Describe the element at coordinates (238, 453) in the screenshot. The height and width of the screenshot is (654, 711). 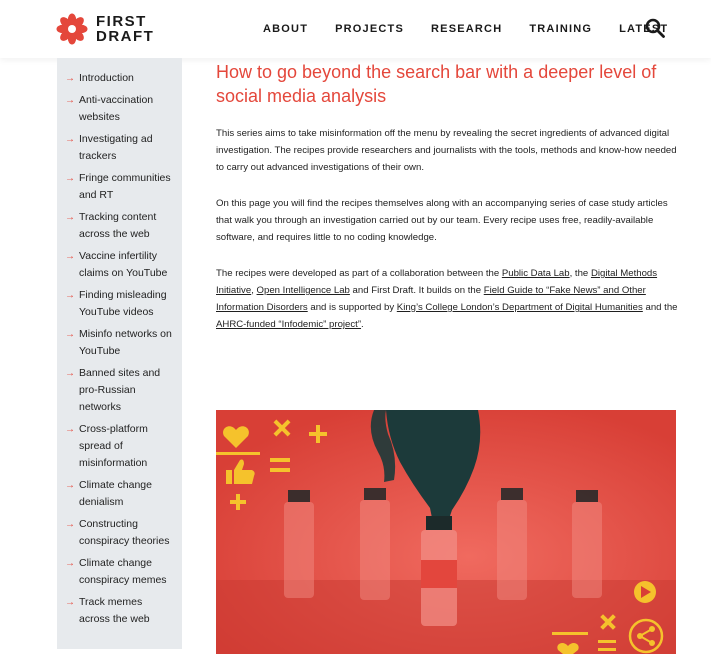
I see `divider-line` at that location.